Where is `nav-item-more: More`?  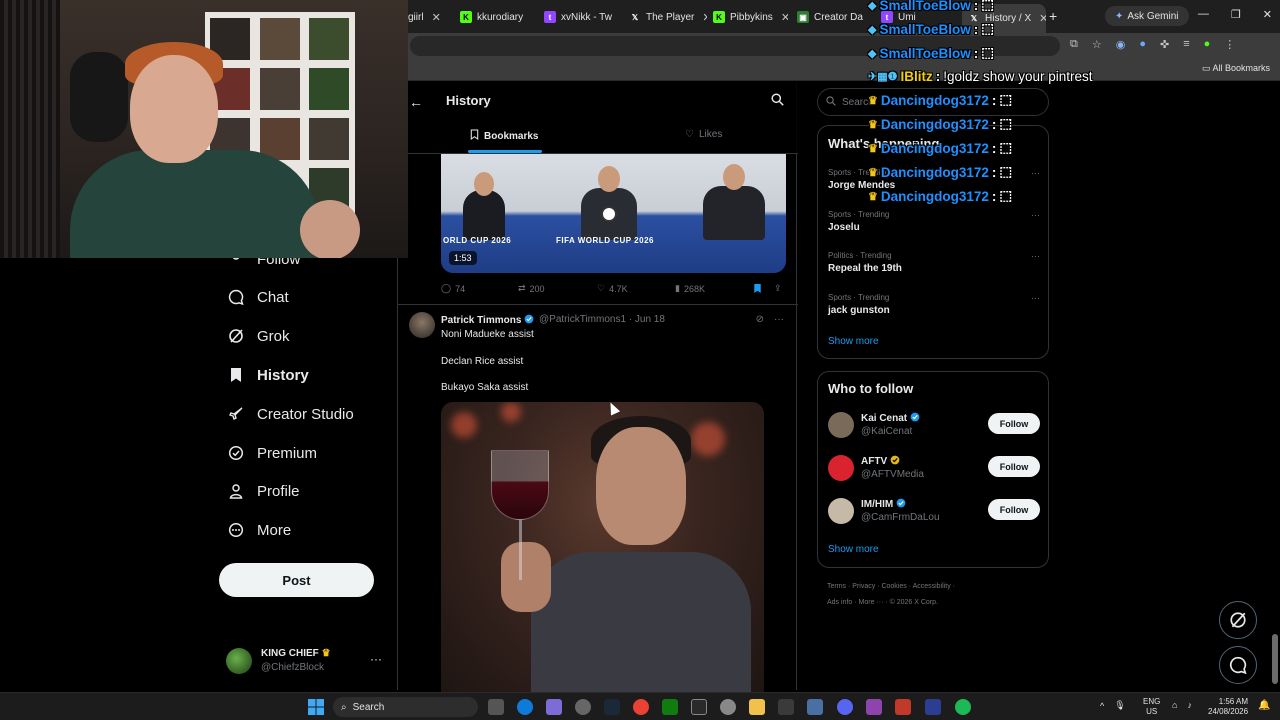
nav-item-more: More is located at coordinates (259, 530).